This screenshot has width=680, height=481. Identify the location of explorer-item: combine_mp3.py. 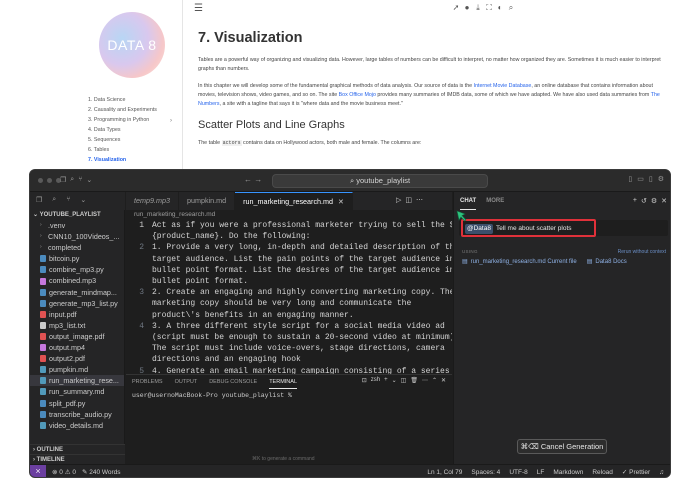
(77, 269).